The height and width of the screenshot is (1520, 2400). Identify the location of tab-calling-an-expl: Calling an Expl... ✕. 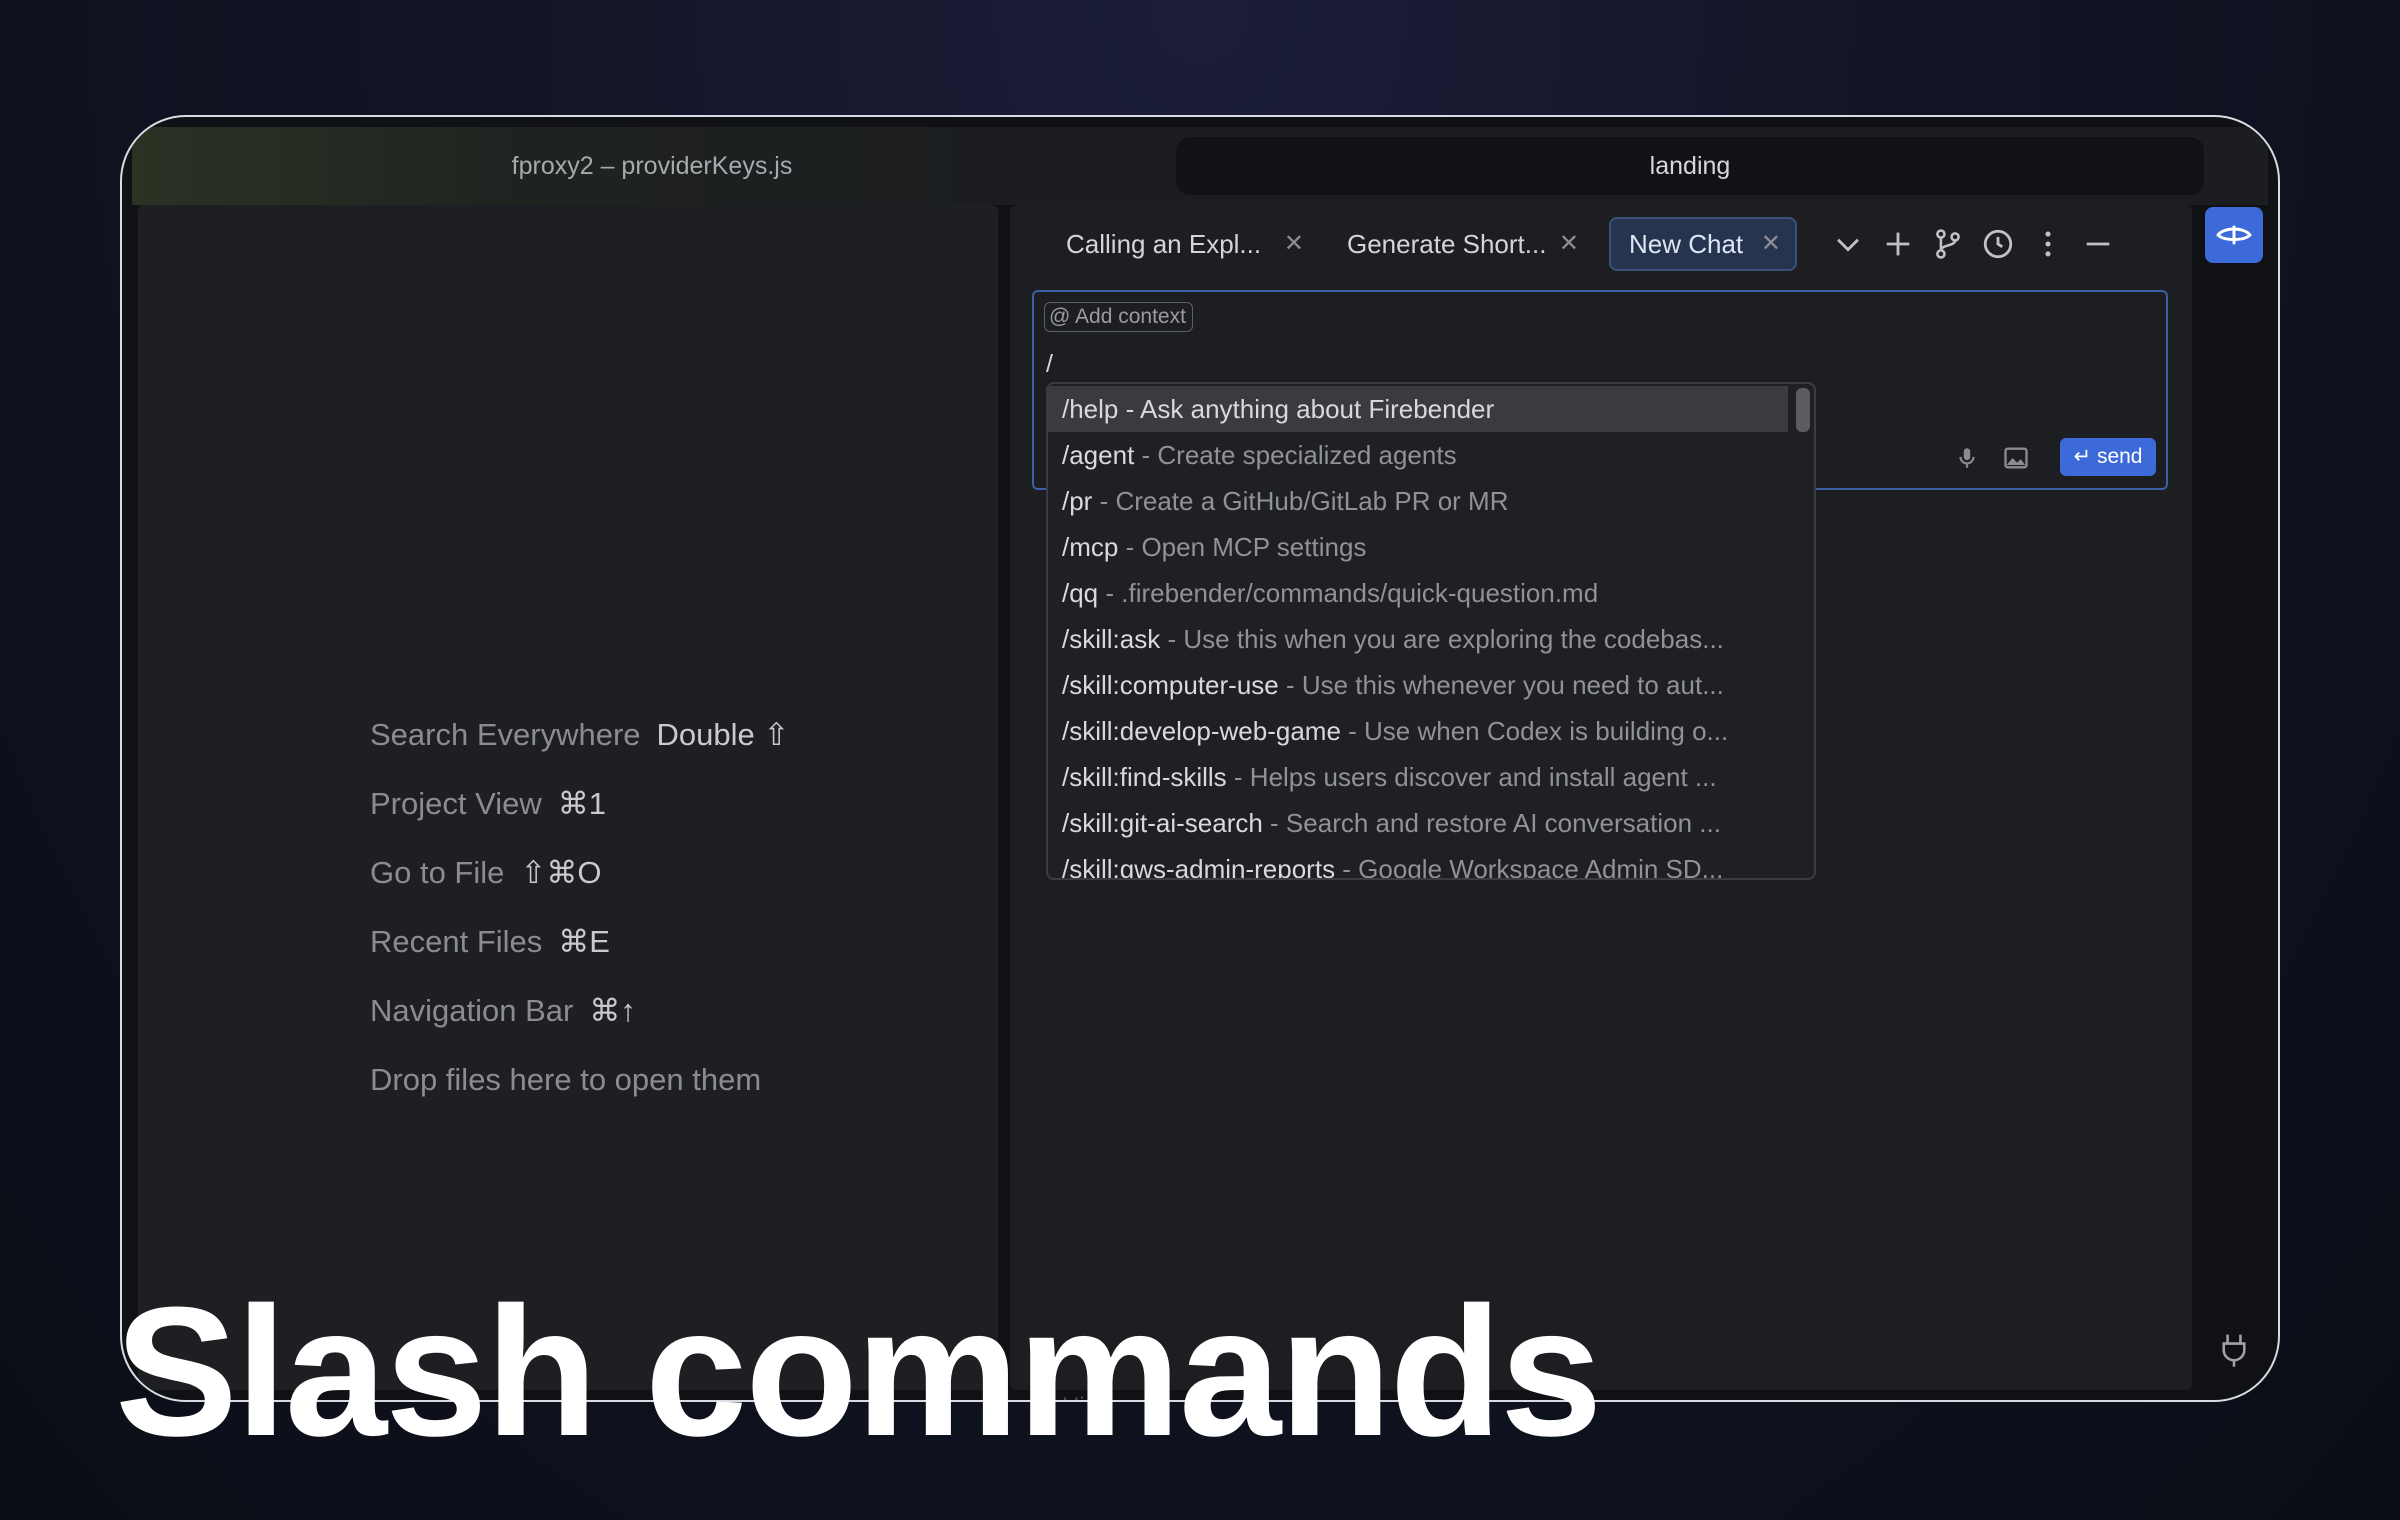
(1183, 244).